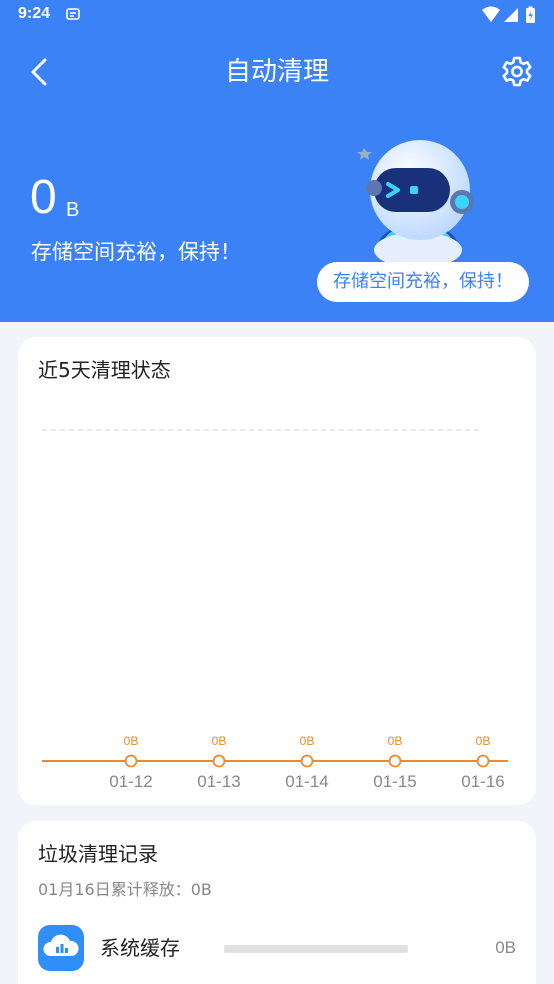 The width and height of the screenshot is (554, 984). Describe the element at coordinates (98, 854) in the screenshot. I see `records-title: 垃圾清理记录` at that location.